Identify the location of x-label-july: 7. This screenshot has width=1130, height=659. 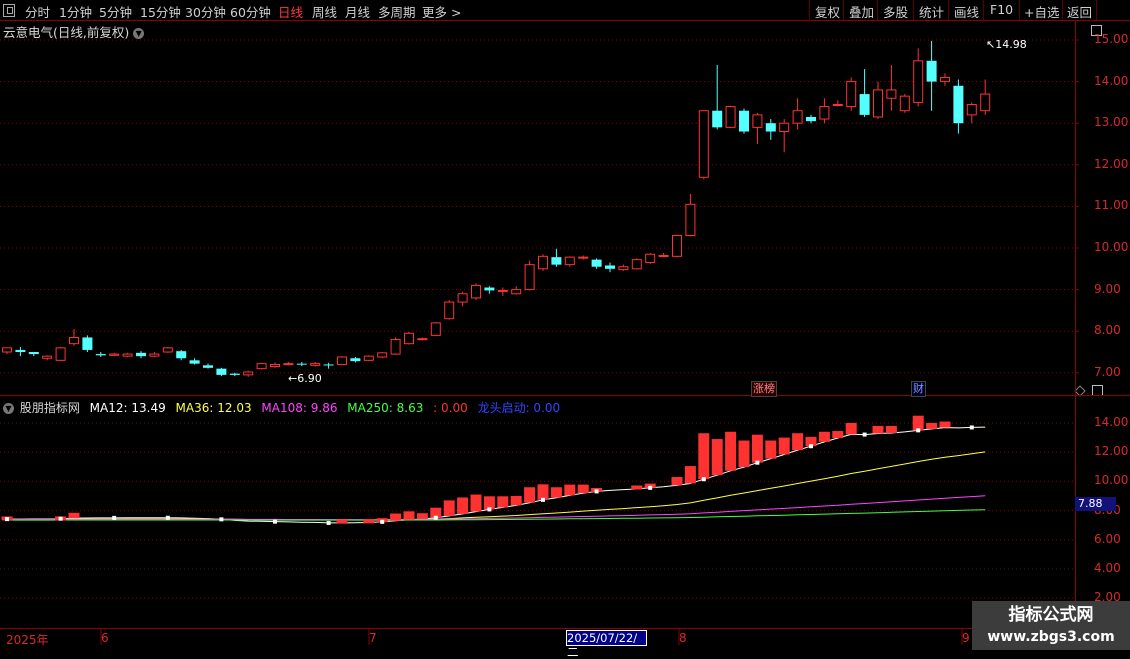
(373, 638).